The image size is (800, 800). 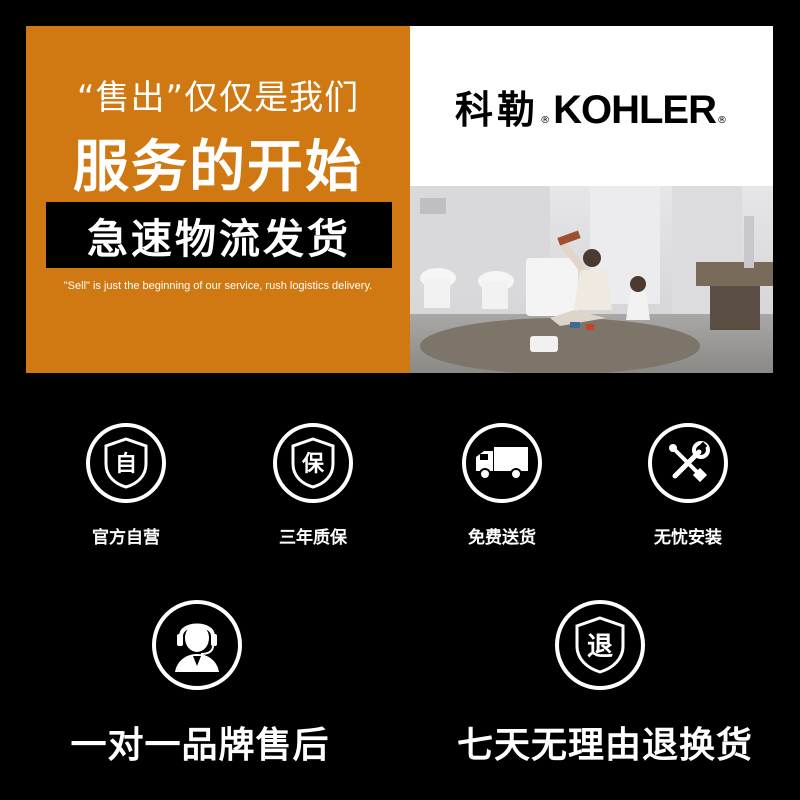 I want to click on shield-zi-icon: 自, so click(x=126, y=463).